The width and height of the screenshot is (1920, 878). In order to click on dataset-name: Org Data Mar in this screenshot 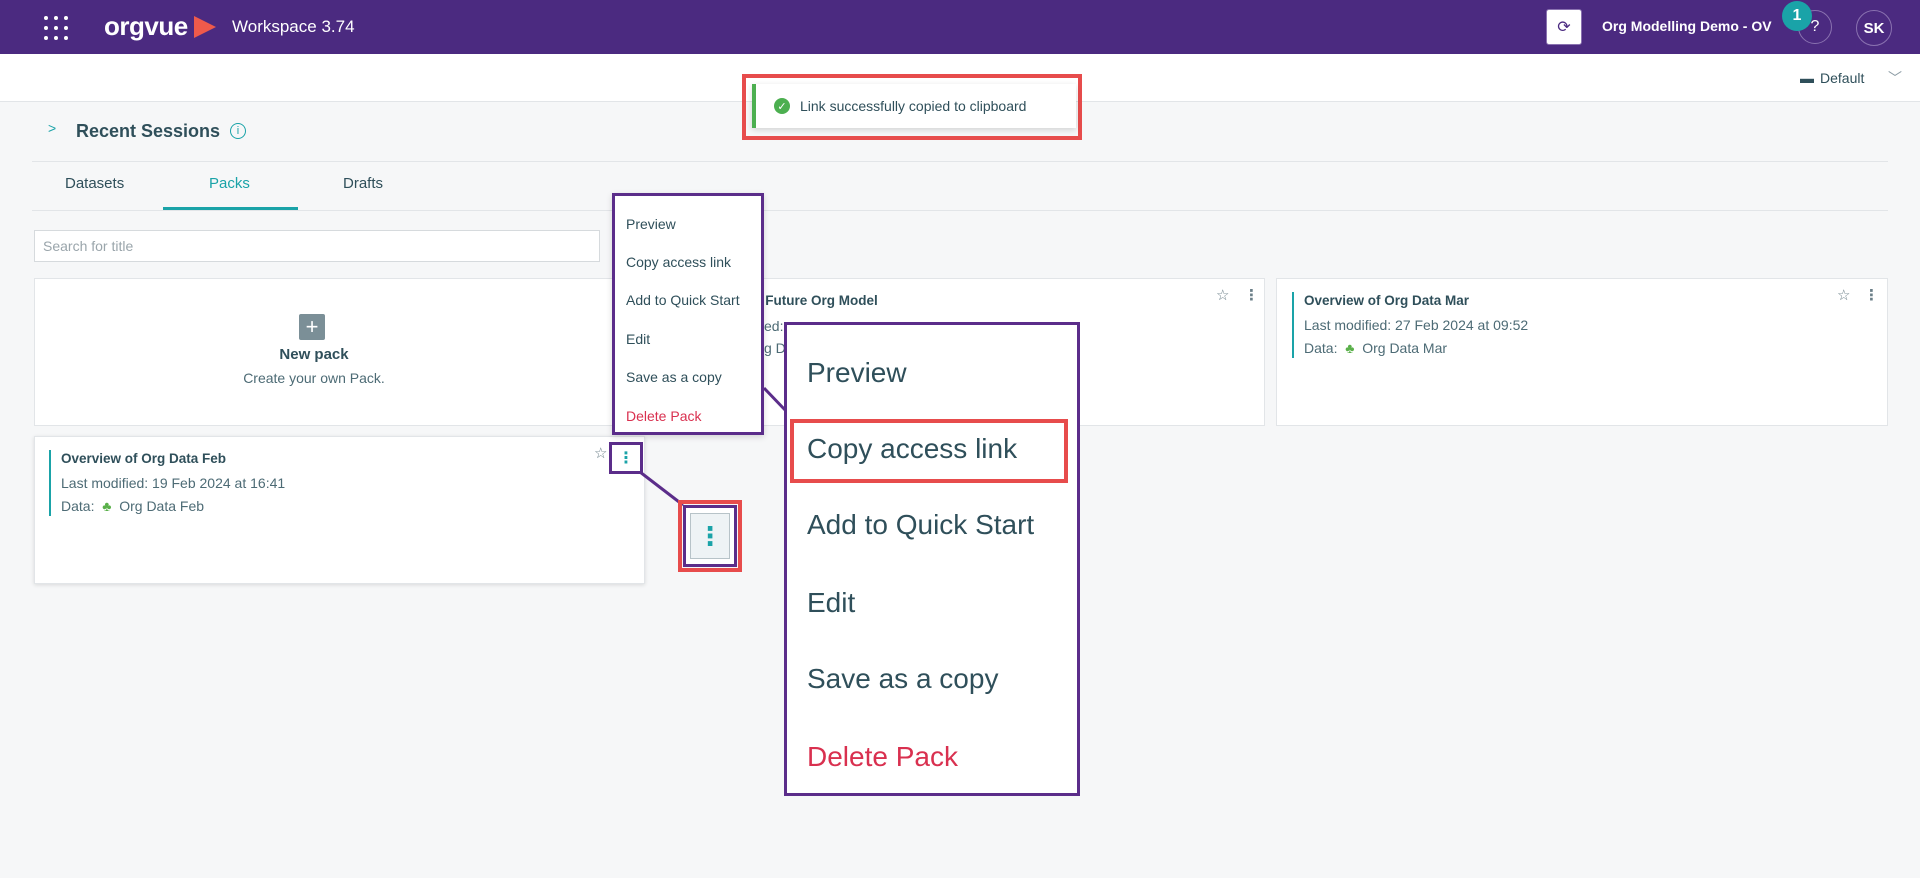, I will do `click(1404, 348)`.